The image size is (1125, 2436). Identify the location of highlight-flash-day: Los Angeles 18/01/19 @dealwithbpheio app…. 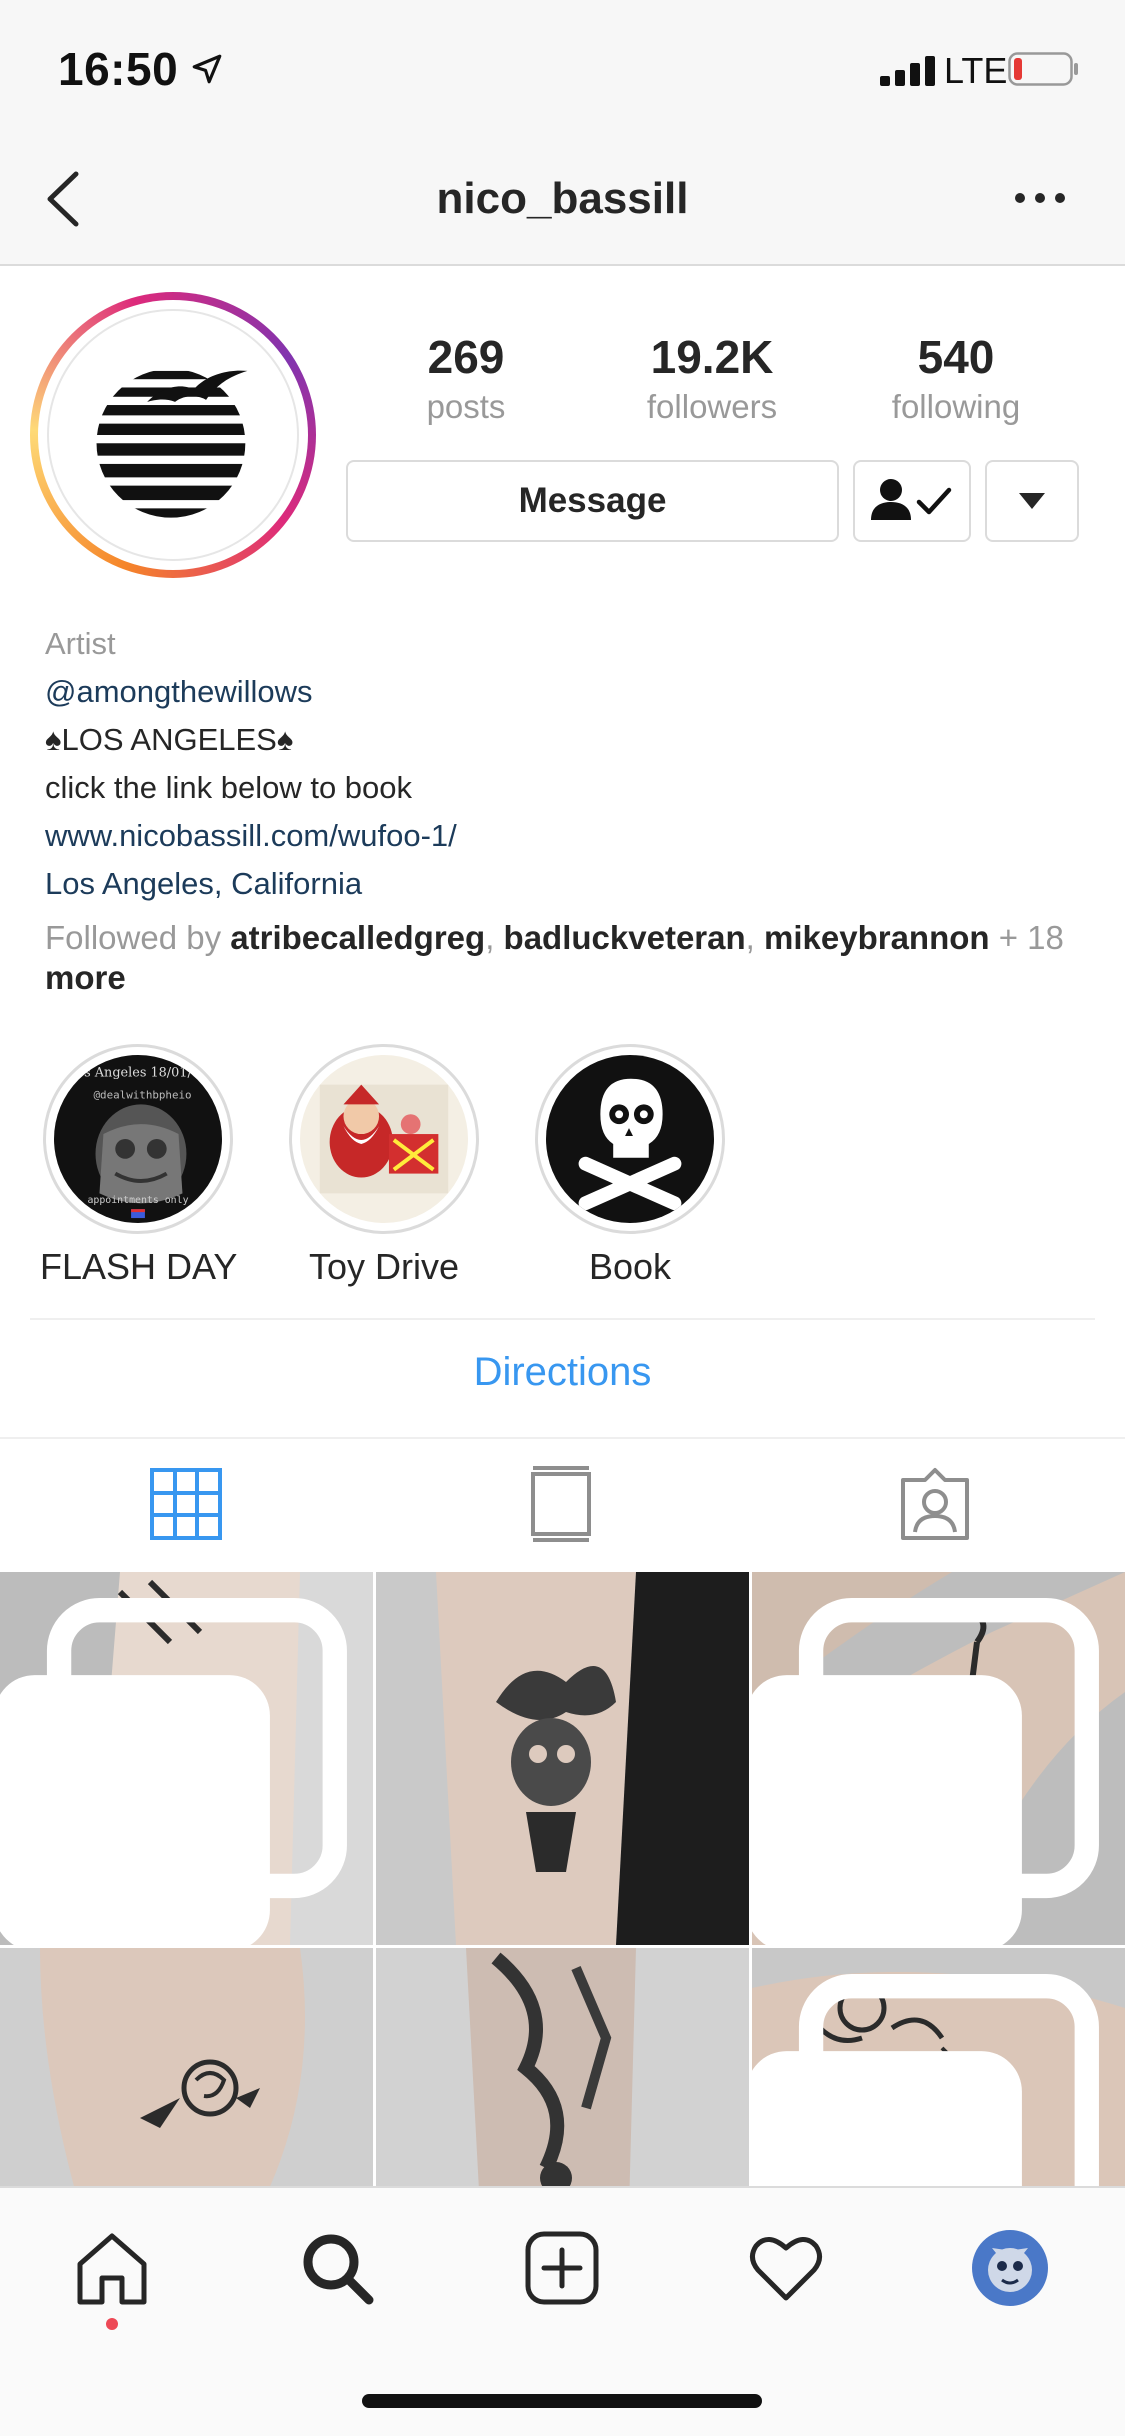
(139, 1166).